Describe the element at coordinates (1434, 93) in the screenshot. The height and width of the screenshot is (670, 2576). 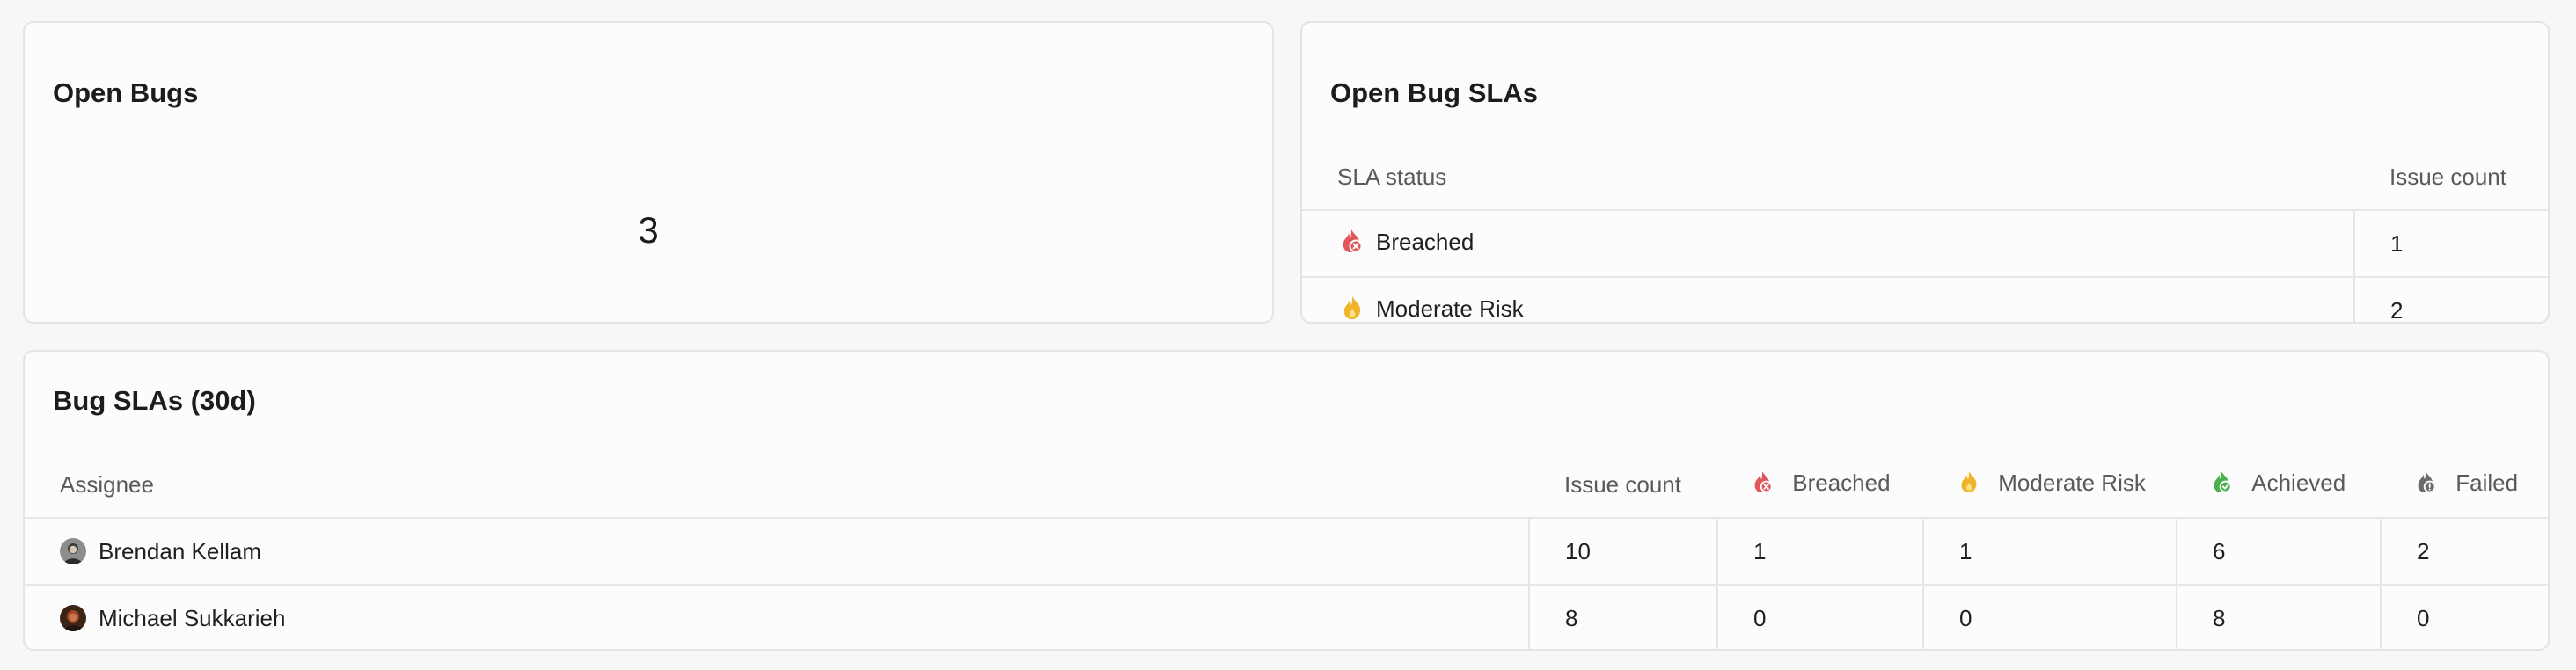
I see `open-bug-slas-title: Open Bug SLAs` at that location.